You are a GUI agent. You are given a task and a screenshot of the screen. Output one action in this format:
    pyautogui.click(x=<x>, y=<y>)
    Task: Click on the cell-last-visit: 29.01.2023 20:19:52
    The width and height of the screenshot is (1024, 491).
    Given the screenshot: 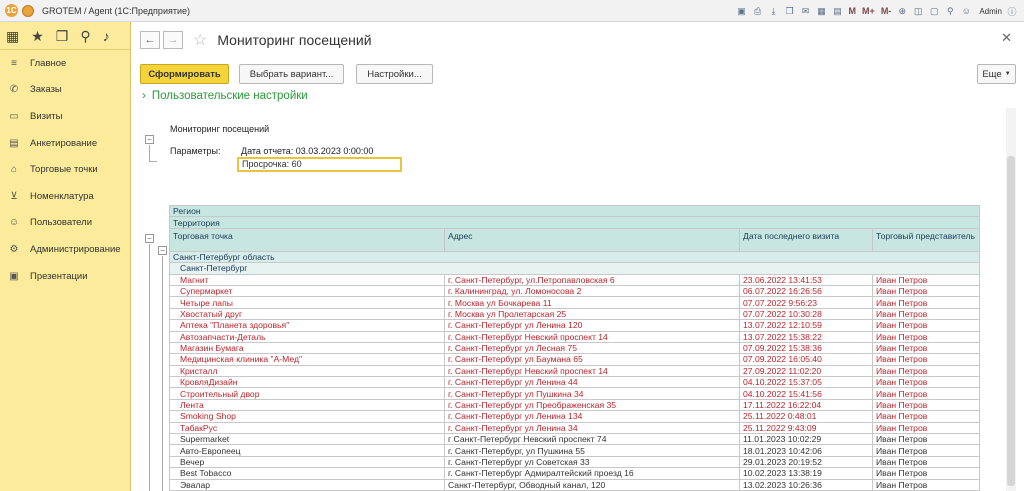 What is the action you would take?
    pyautogui.click(x=806, y=462)
    